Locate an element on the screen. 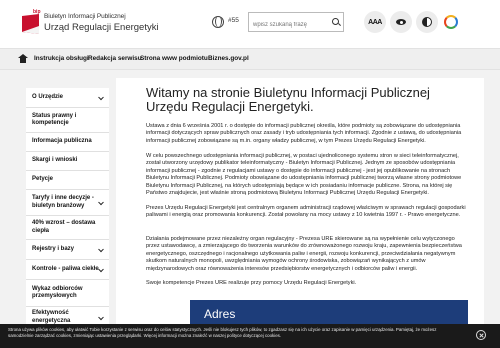 The height and width of the screenshot is (348, 500). home-icon is located at coordinates (23, 59).